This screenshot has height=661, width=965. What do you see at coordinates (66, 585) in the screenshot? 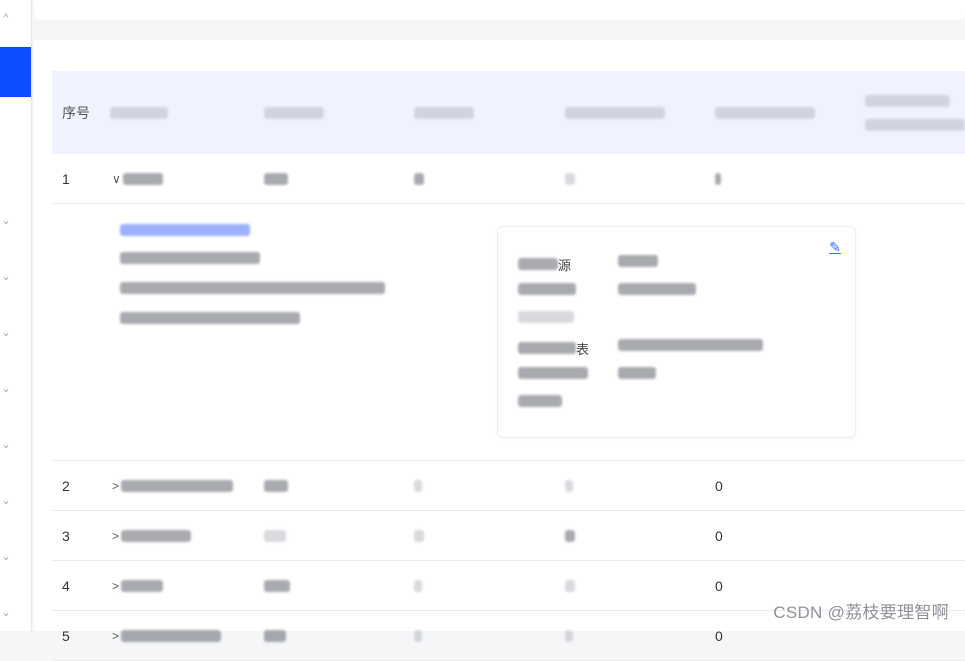
I see `row-index: 4` at bounding box center [66, 585].